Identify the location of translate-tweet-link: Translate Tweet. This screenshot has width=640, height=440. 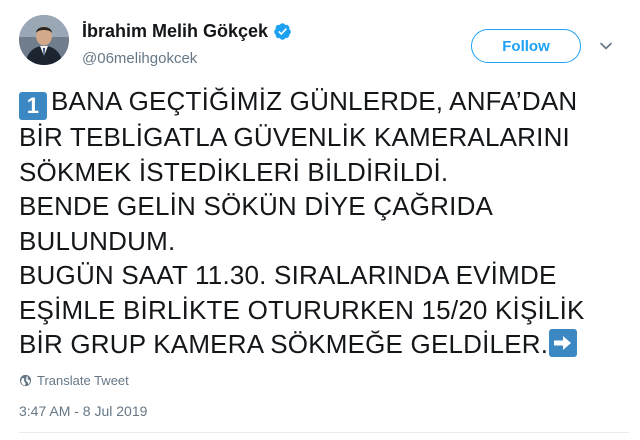
(74, 380).